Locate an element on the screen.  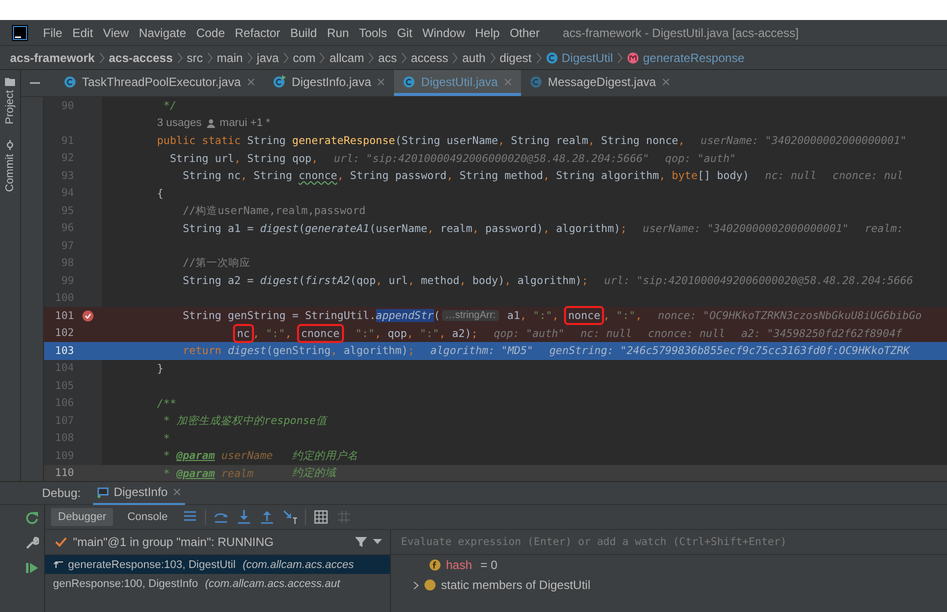
panel-tab: Debugger is located at coordinates (82, 517).